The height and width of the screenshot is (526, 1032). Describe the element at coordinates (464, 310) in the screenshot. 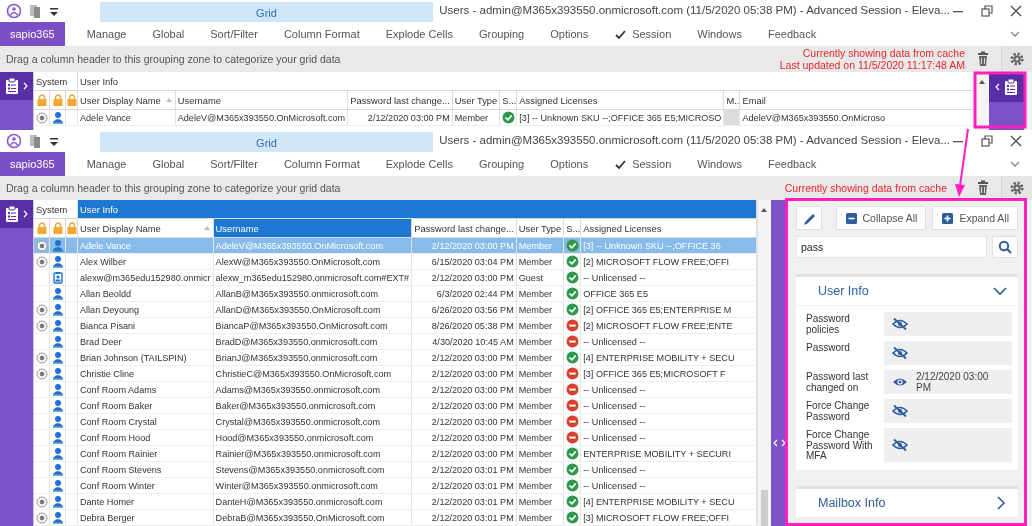

I see `table-cell: 6/26/2020 03:56 PM` at that location.